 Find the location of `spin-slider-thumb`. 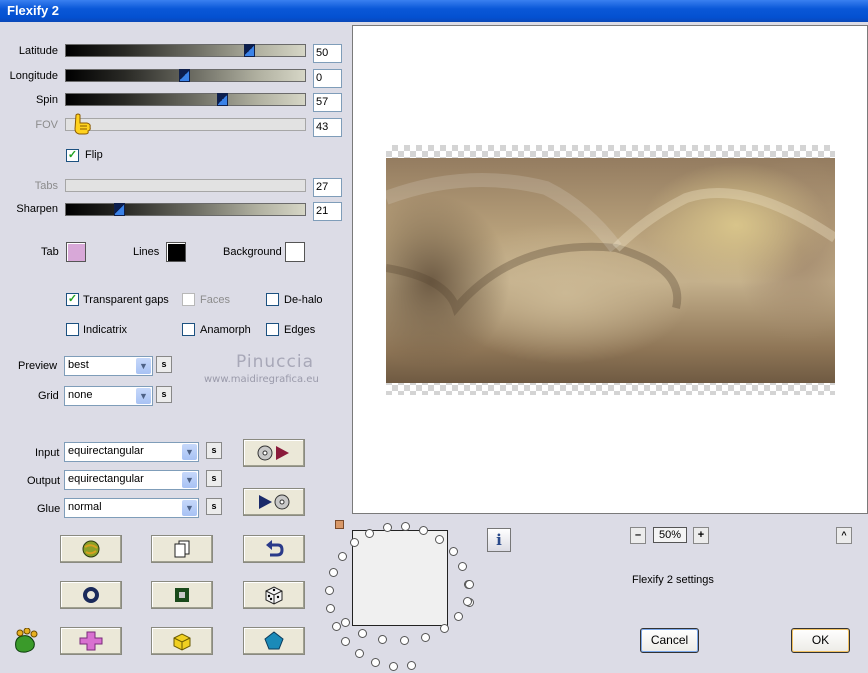

spin-slider-thumb is located at coordinates (222, 99).